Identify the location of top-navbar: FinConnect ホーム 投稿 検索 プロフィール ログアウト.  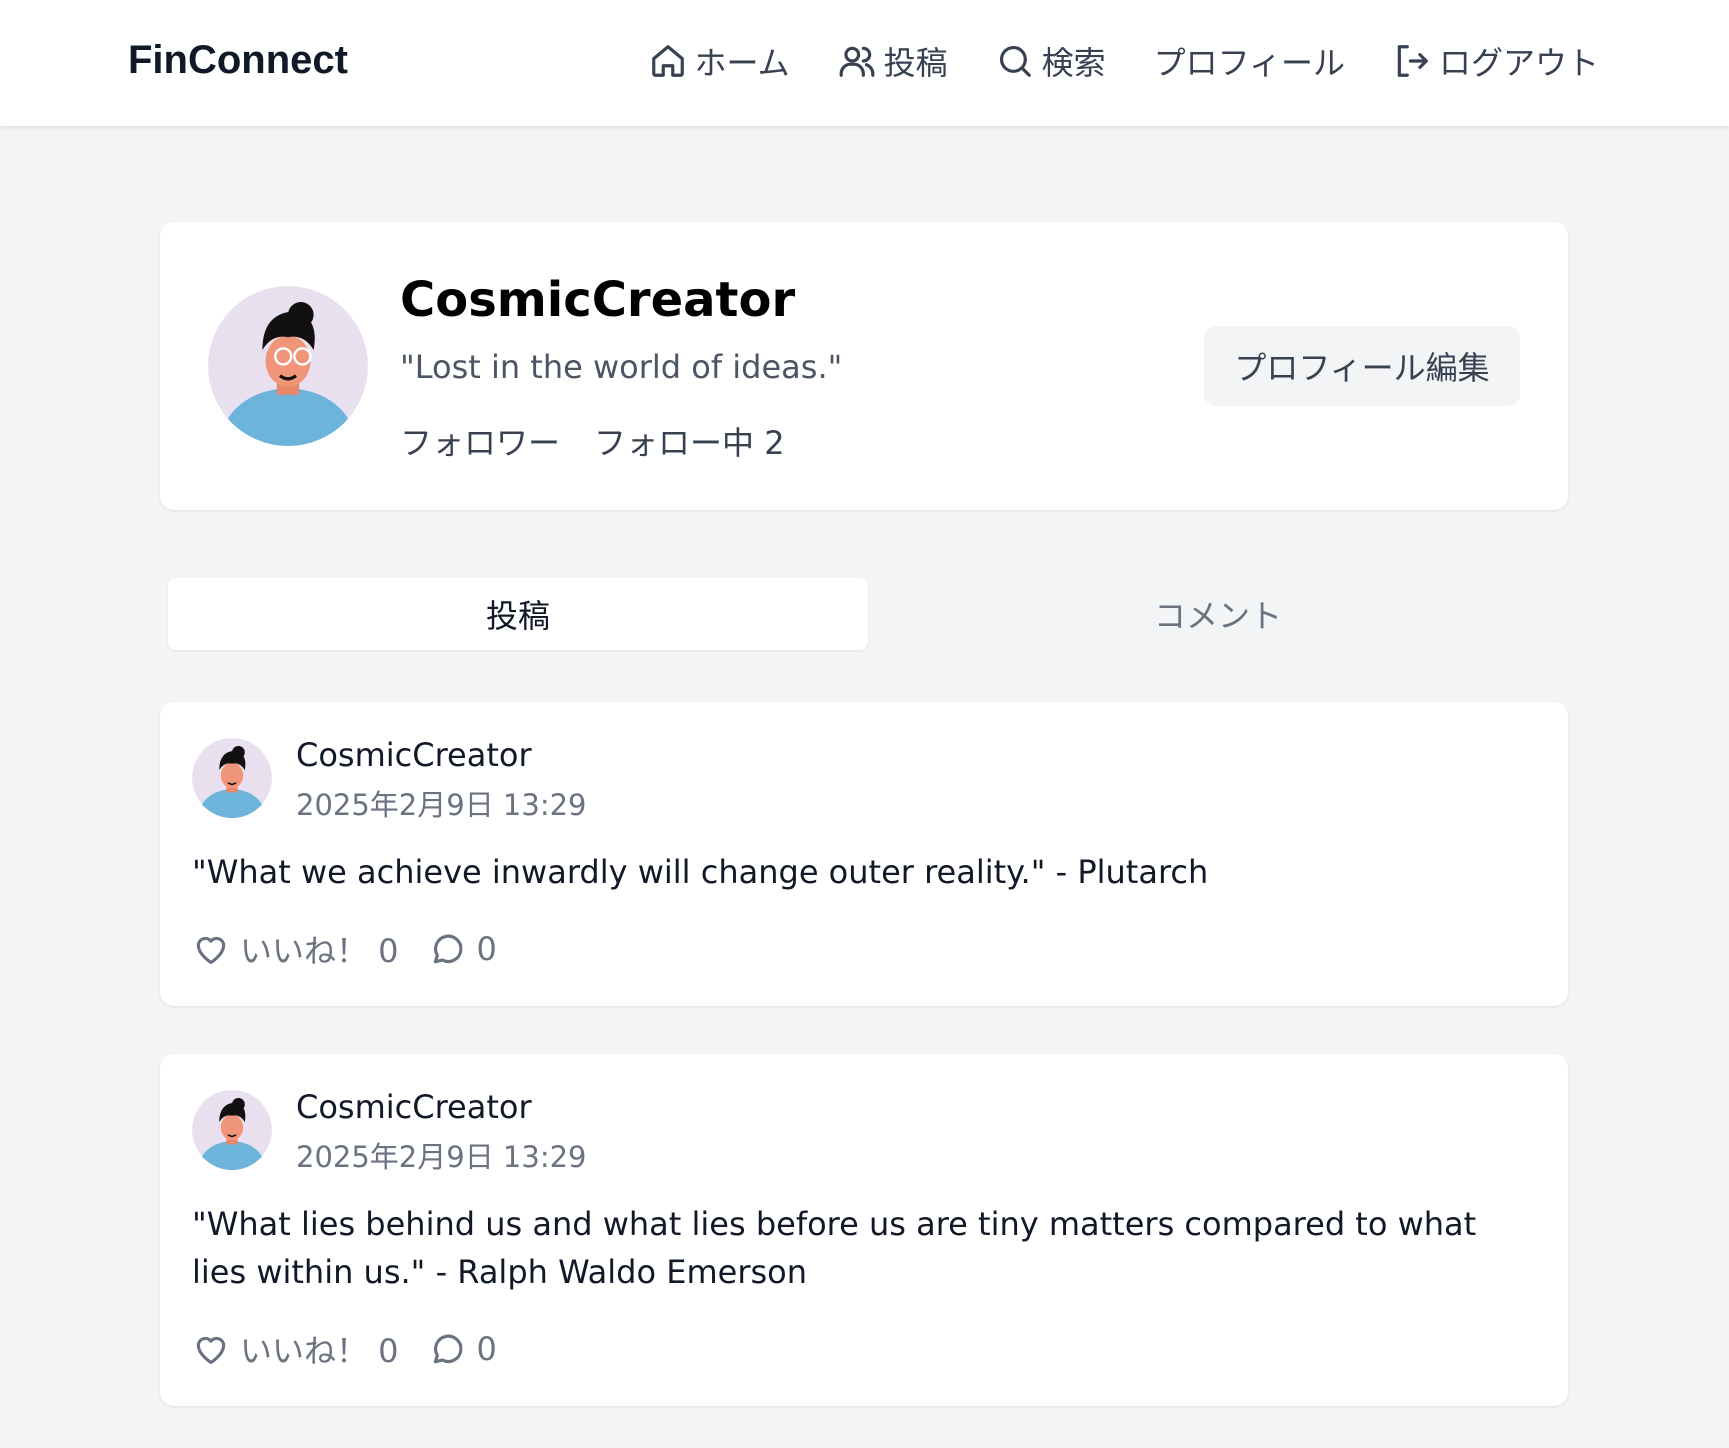
(864, 63).